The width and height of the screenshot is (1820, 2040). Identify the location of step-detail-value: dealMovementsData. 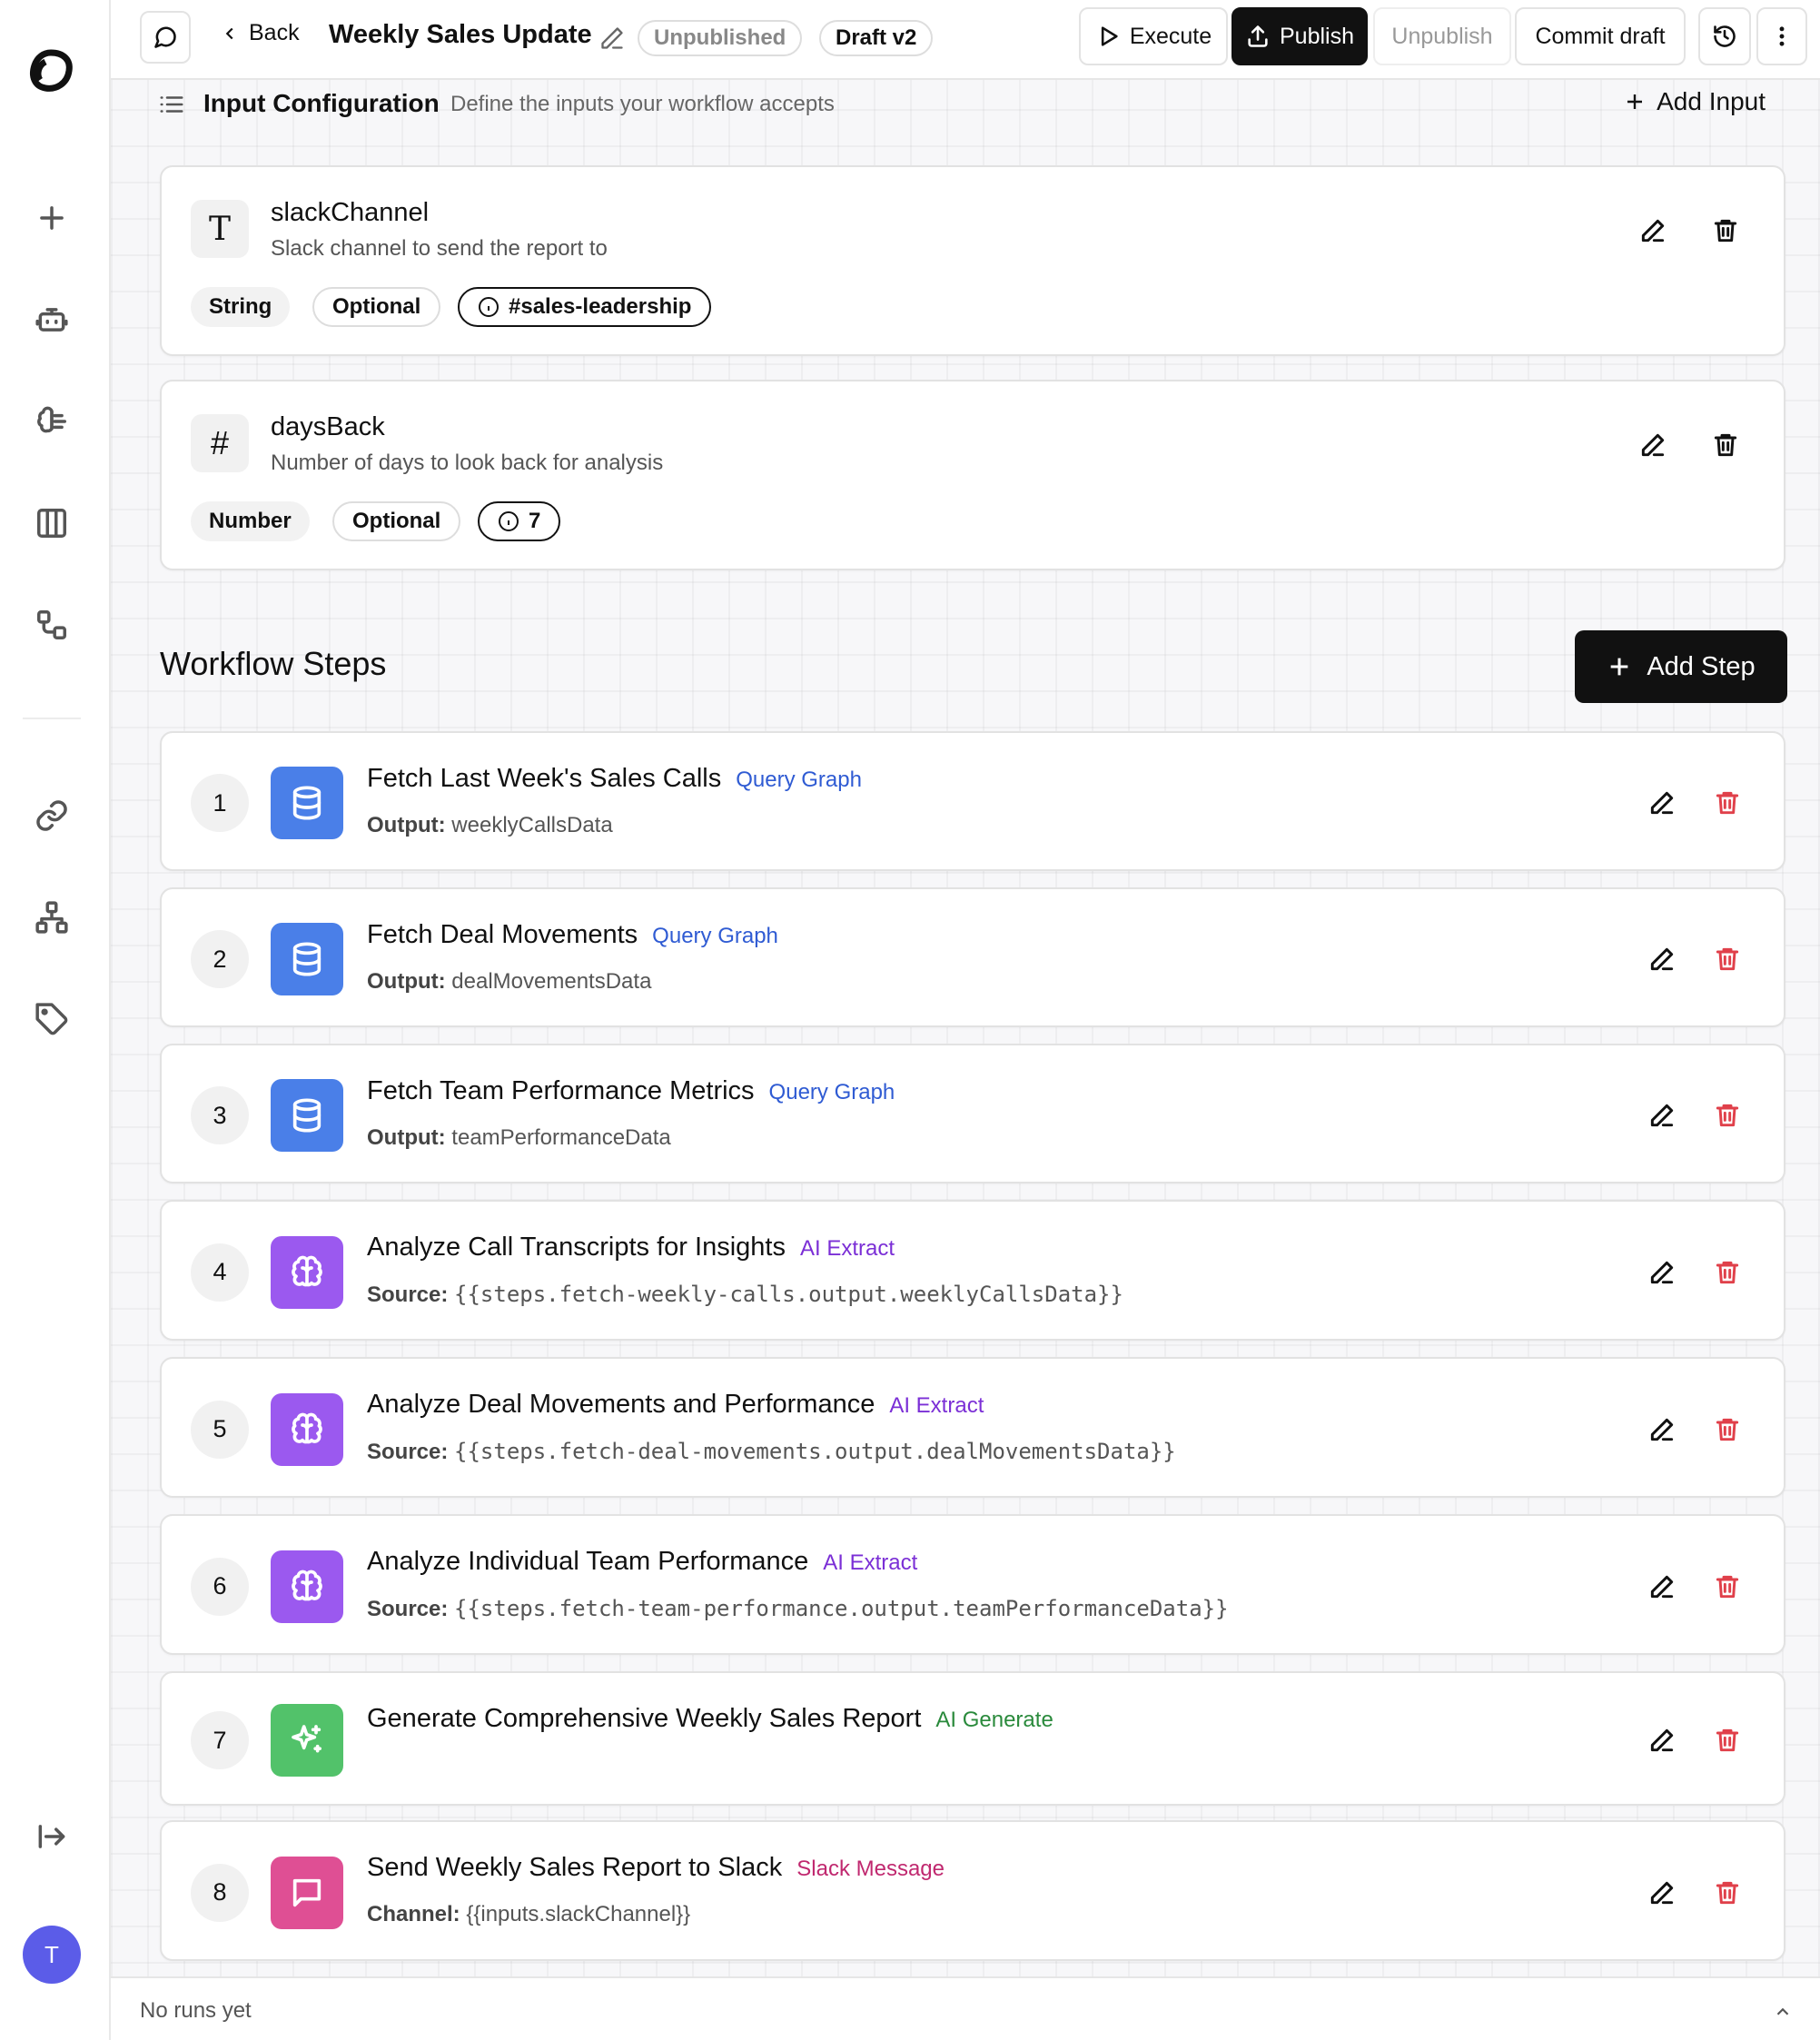
(551, 981).